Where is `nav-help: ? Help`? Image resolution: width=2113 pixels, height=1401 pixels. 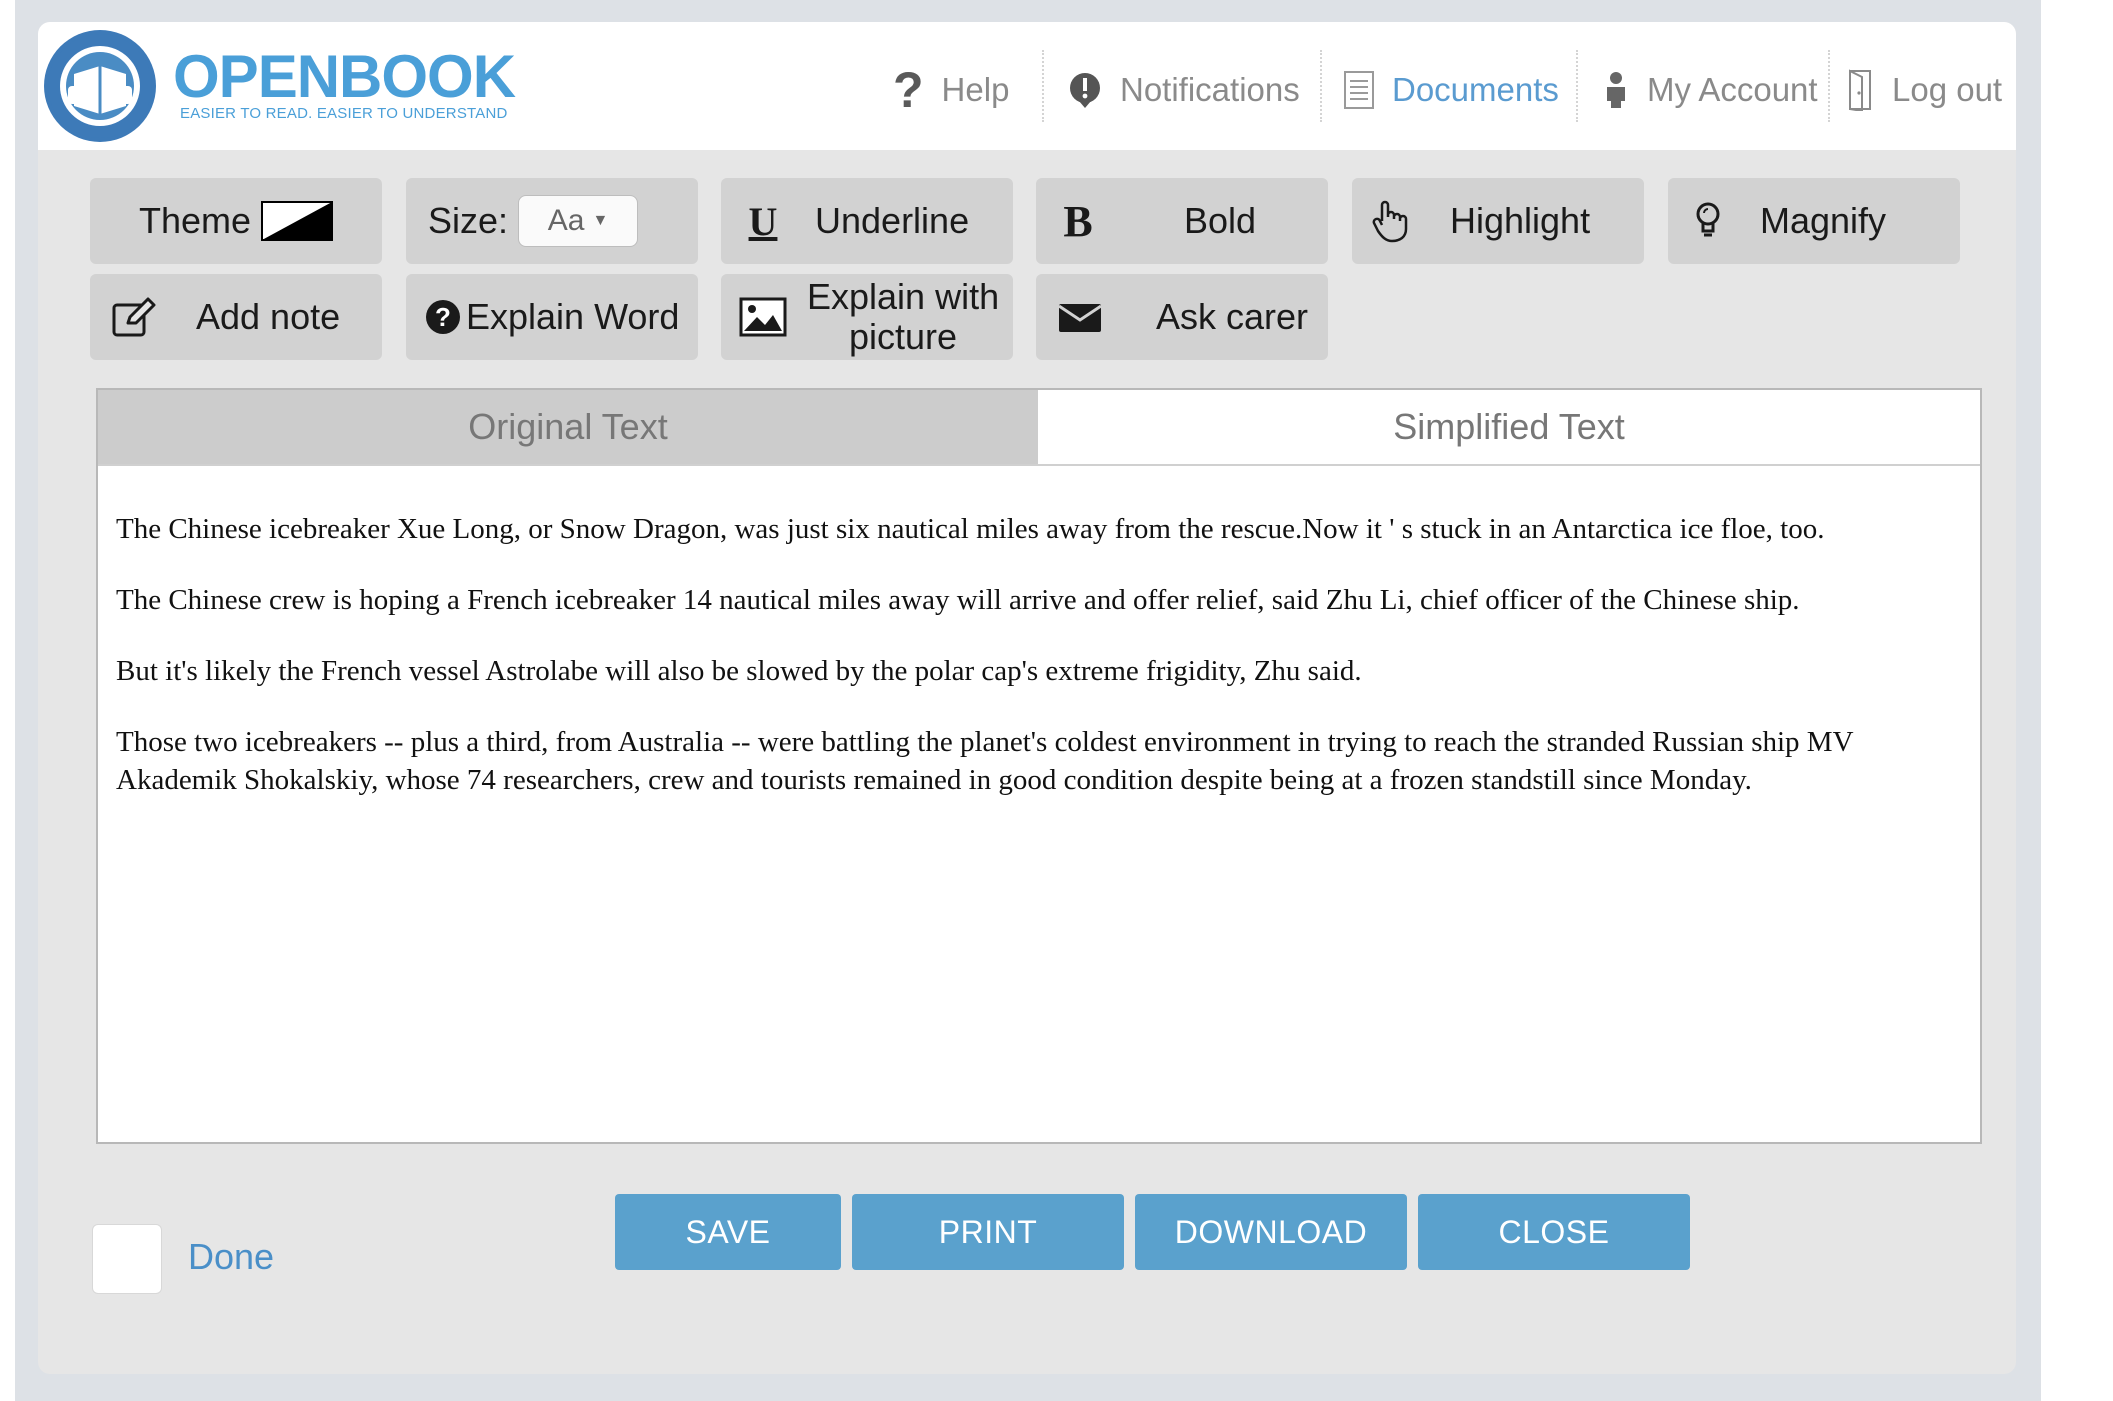 nav-help: ? Help is located at coordinates (951, 90).